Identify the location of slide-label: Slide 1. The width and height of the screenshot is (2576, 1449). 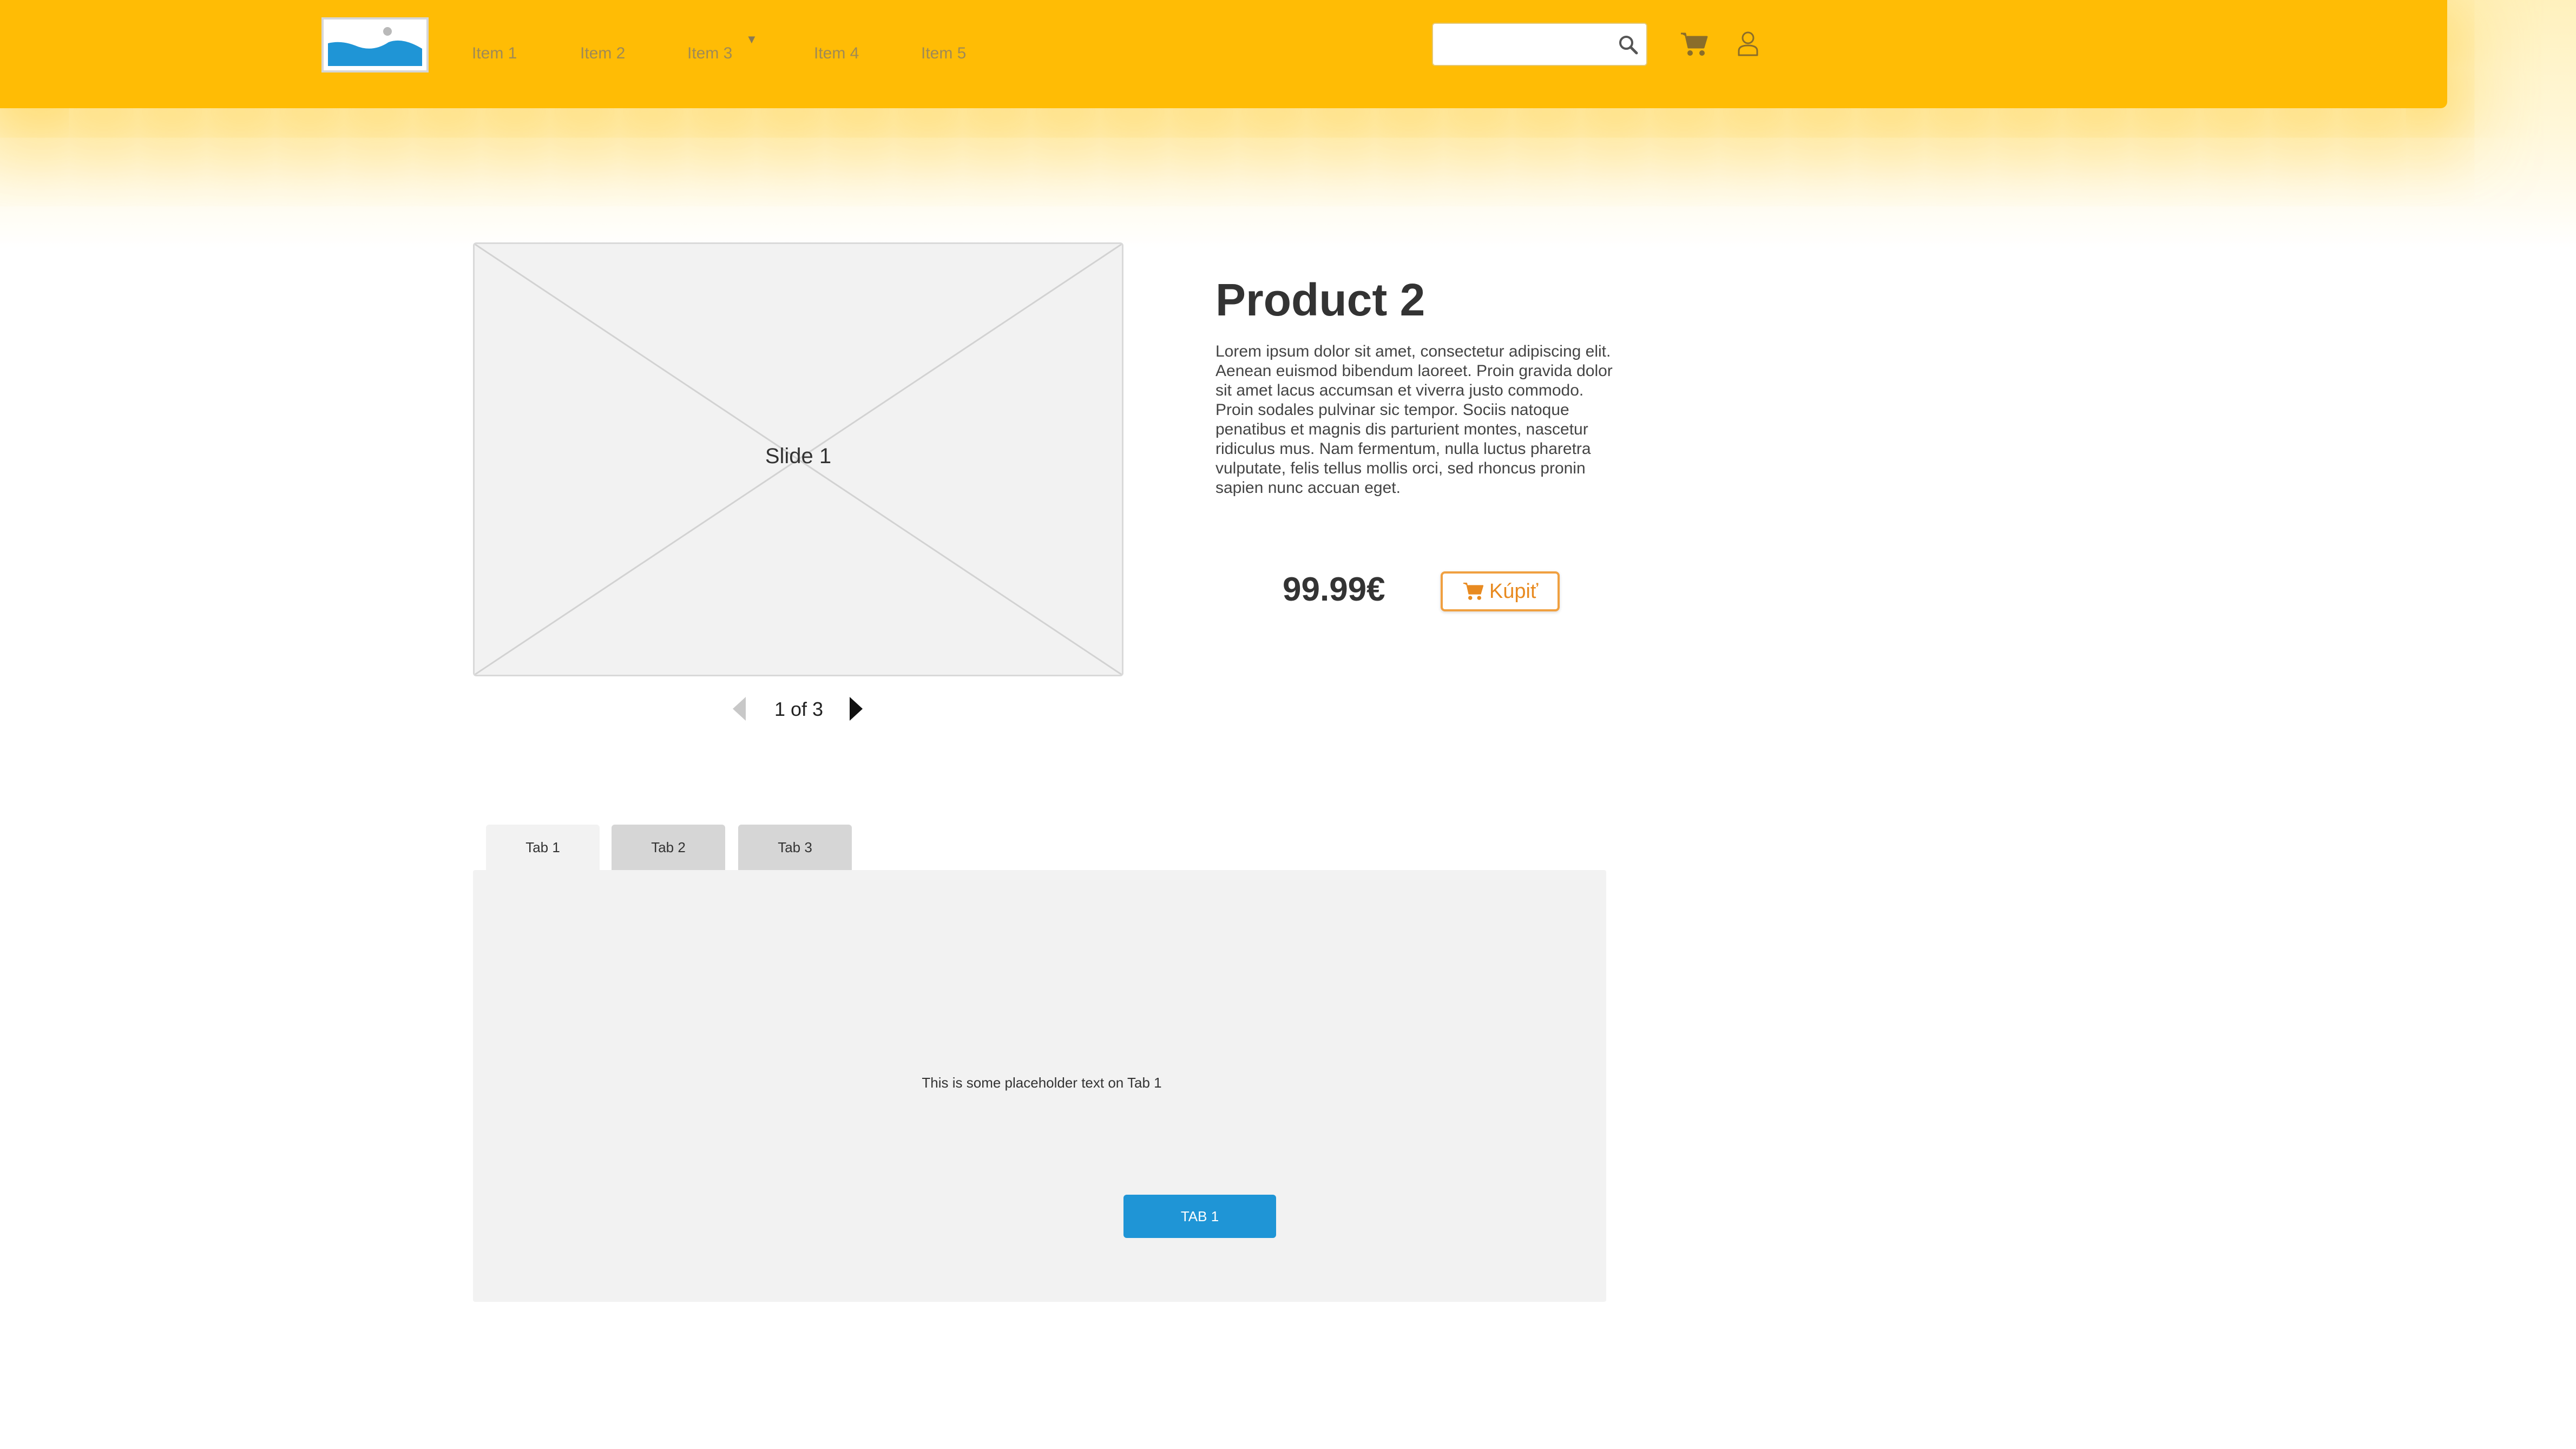
(798, 456).